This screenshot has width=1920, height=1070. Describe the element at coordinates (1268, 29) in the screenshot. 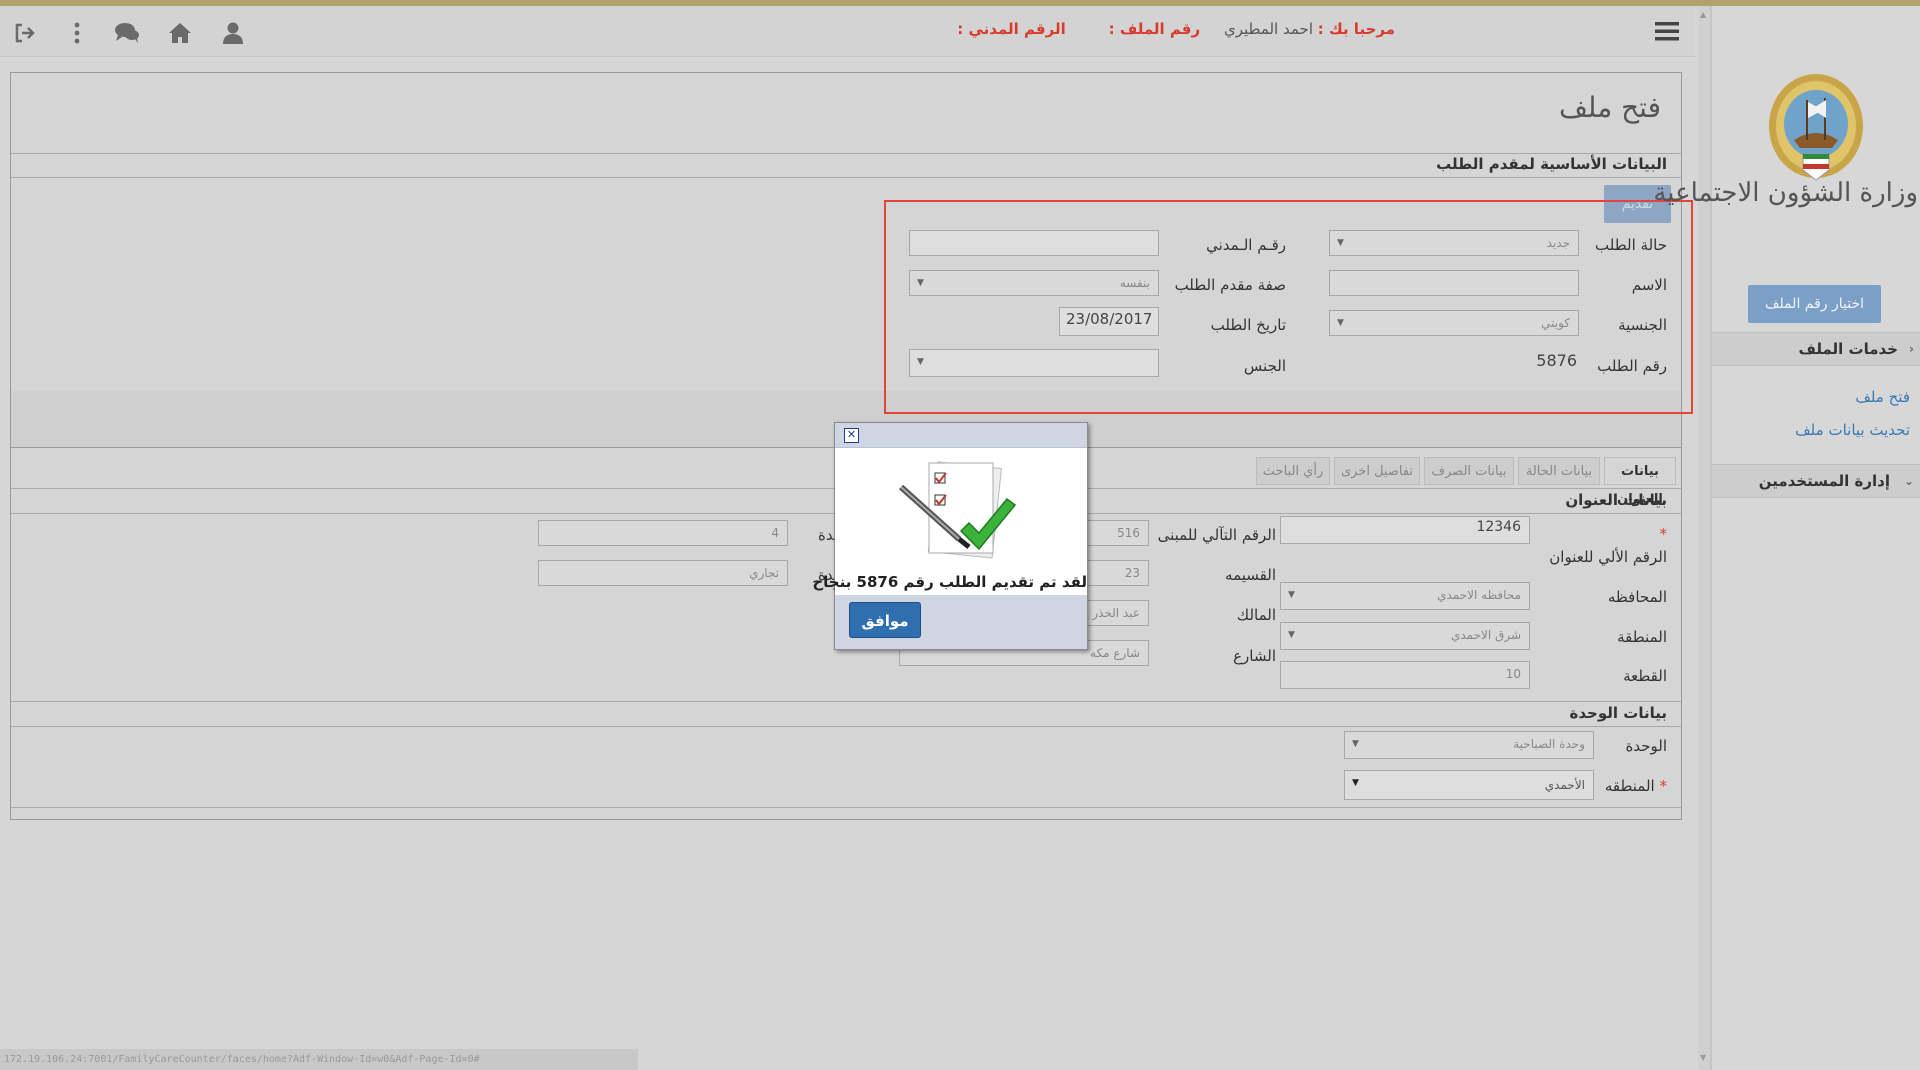

I see `user-name: احمد المطيري` at that location.